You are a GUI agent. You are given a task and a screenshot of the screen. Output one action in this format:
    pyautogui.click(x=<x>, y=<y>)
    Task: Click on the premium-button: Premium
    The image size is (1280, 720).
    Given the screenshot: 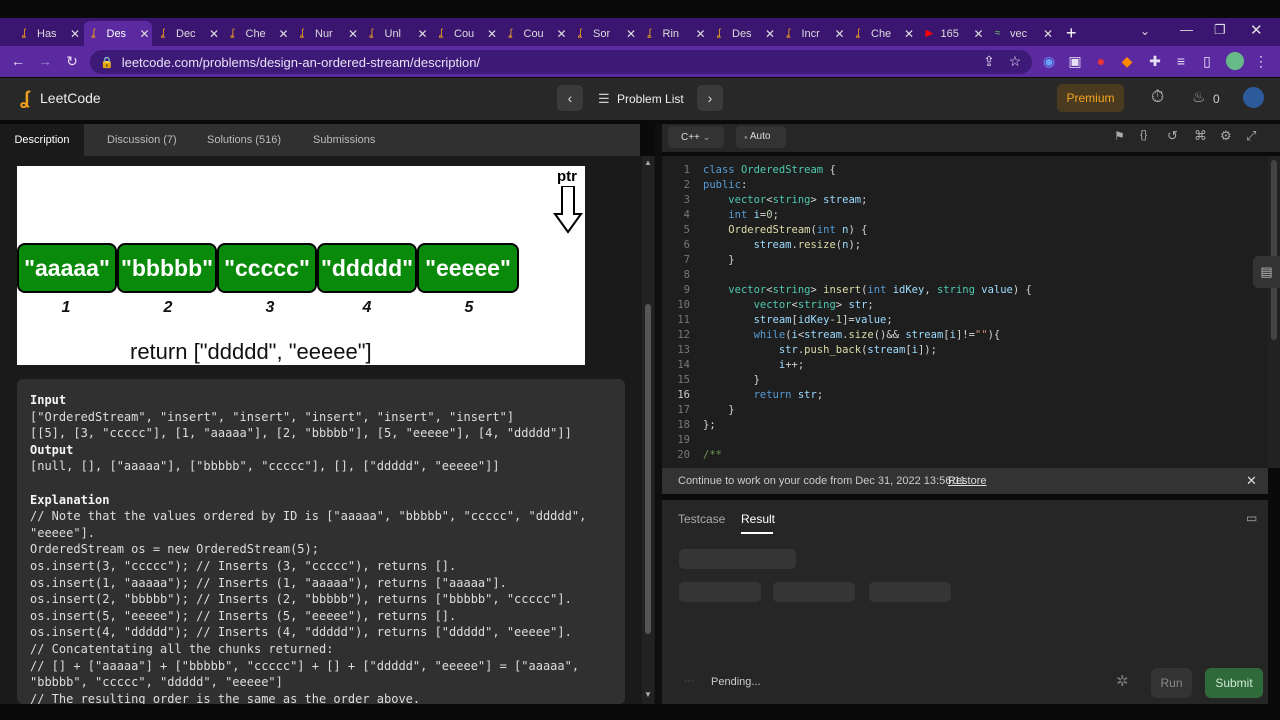 What is the action you would take?
    pyautogui.click(x=1090, y=98)
    